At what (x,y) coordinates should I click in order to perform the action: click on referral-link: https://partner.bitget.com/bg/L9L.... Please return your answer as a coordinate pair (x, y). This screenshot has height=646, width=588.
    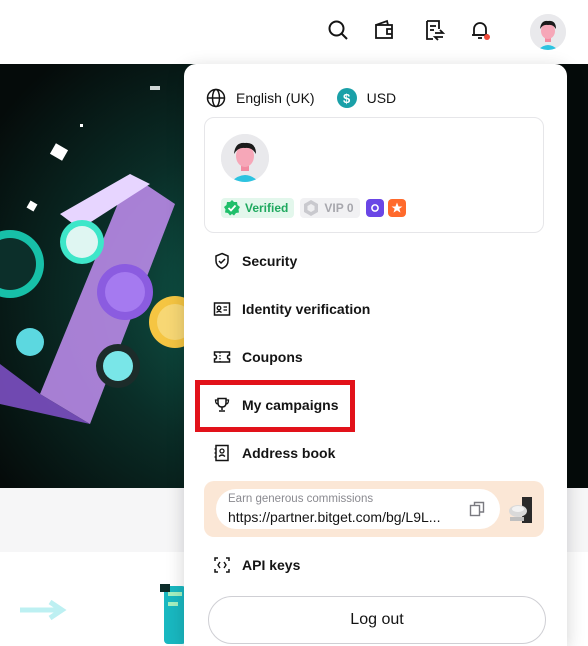
    Looking at the image, I should click on (334, 517).